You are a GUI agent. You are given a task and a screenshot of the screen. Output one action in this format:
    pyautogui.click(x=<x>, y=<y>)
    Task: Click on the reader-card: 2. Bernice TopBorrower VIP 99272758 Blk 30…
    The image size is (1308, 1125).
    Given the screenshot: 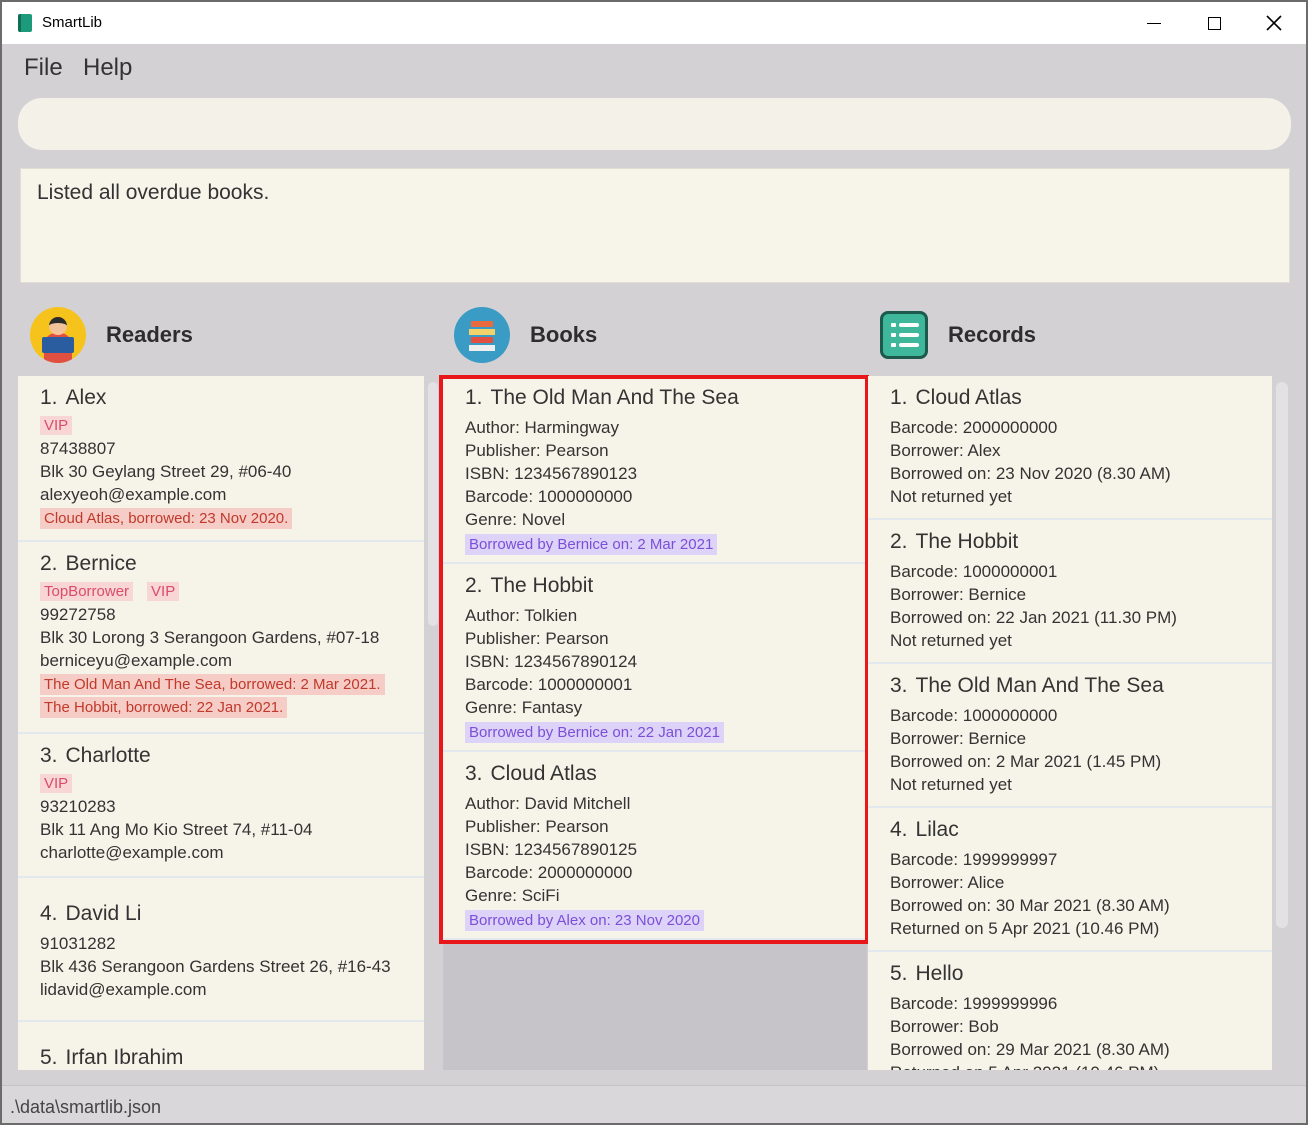 What is the action you would take?
    pyautogui.click(x=221, y=638)
    